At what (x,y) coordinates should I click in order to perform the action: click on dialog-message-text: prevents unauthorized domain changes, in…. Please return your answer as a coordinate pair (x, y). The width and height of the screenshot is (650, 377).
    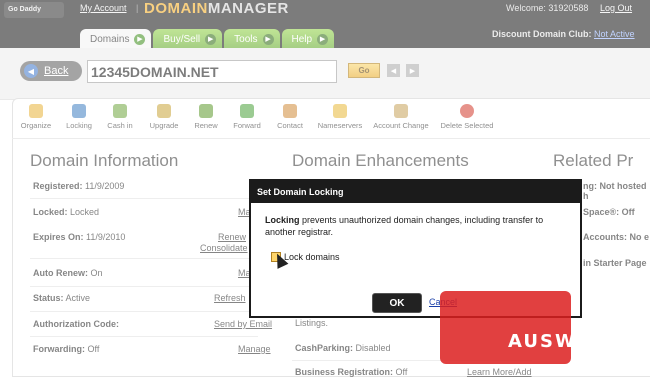
    Looking at the image, I should click on (404, 226).